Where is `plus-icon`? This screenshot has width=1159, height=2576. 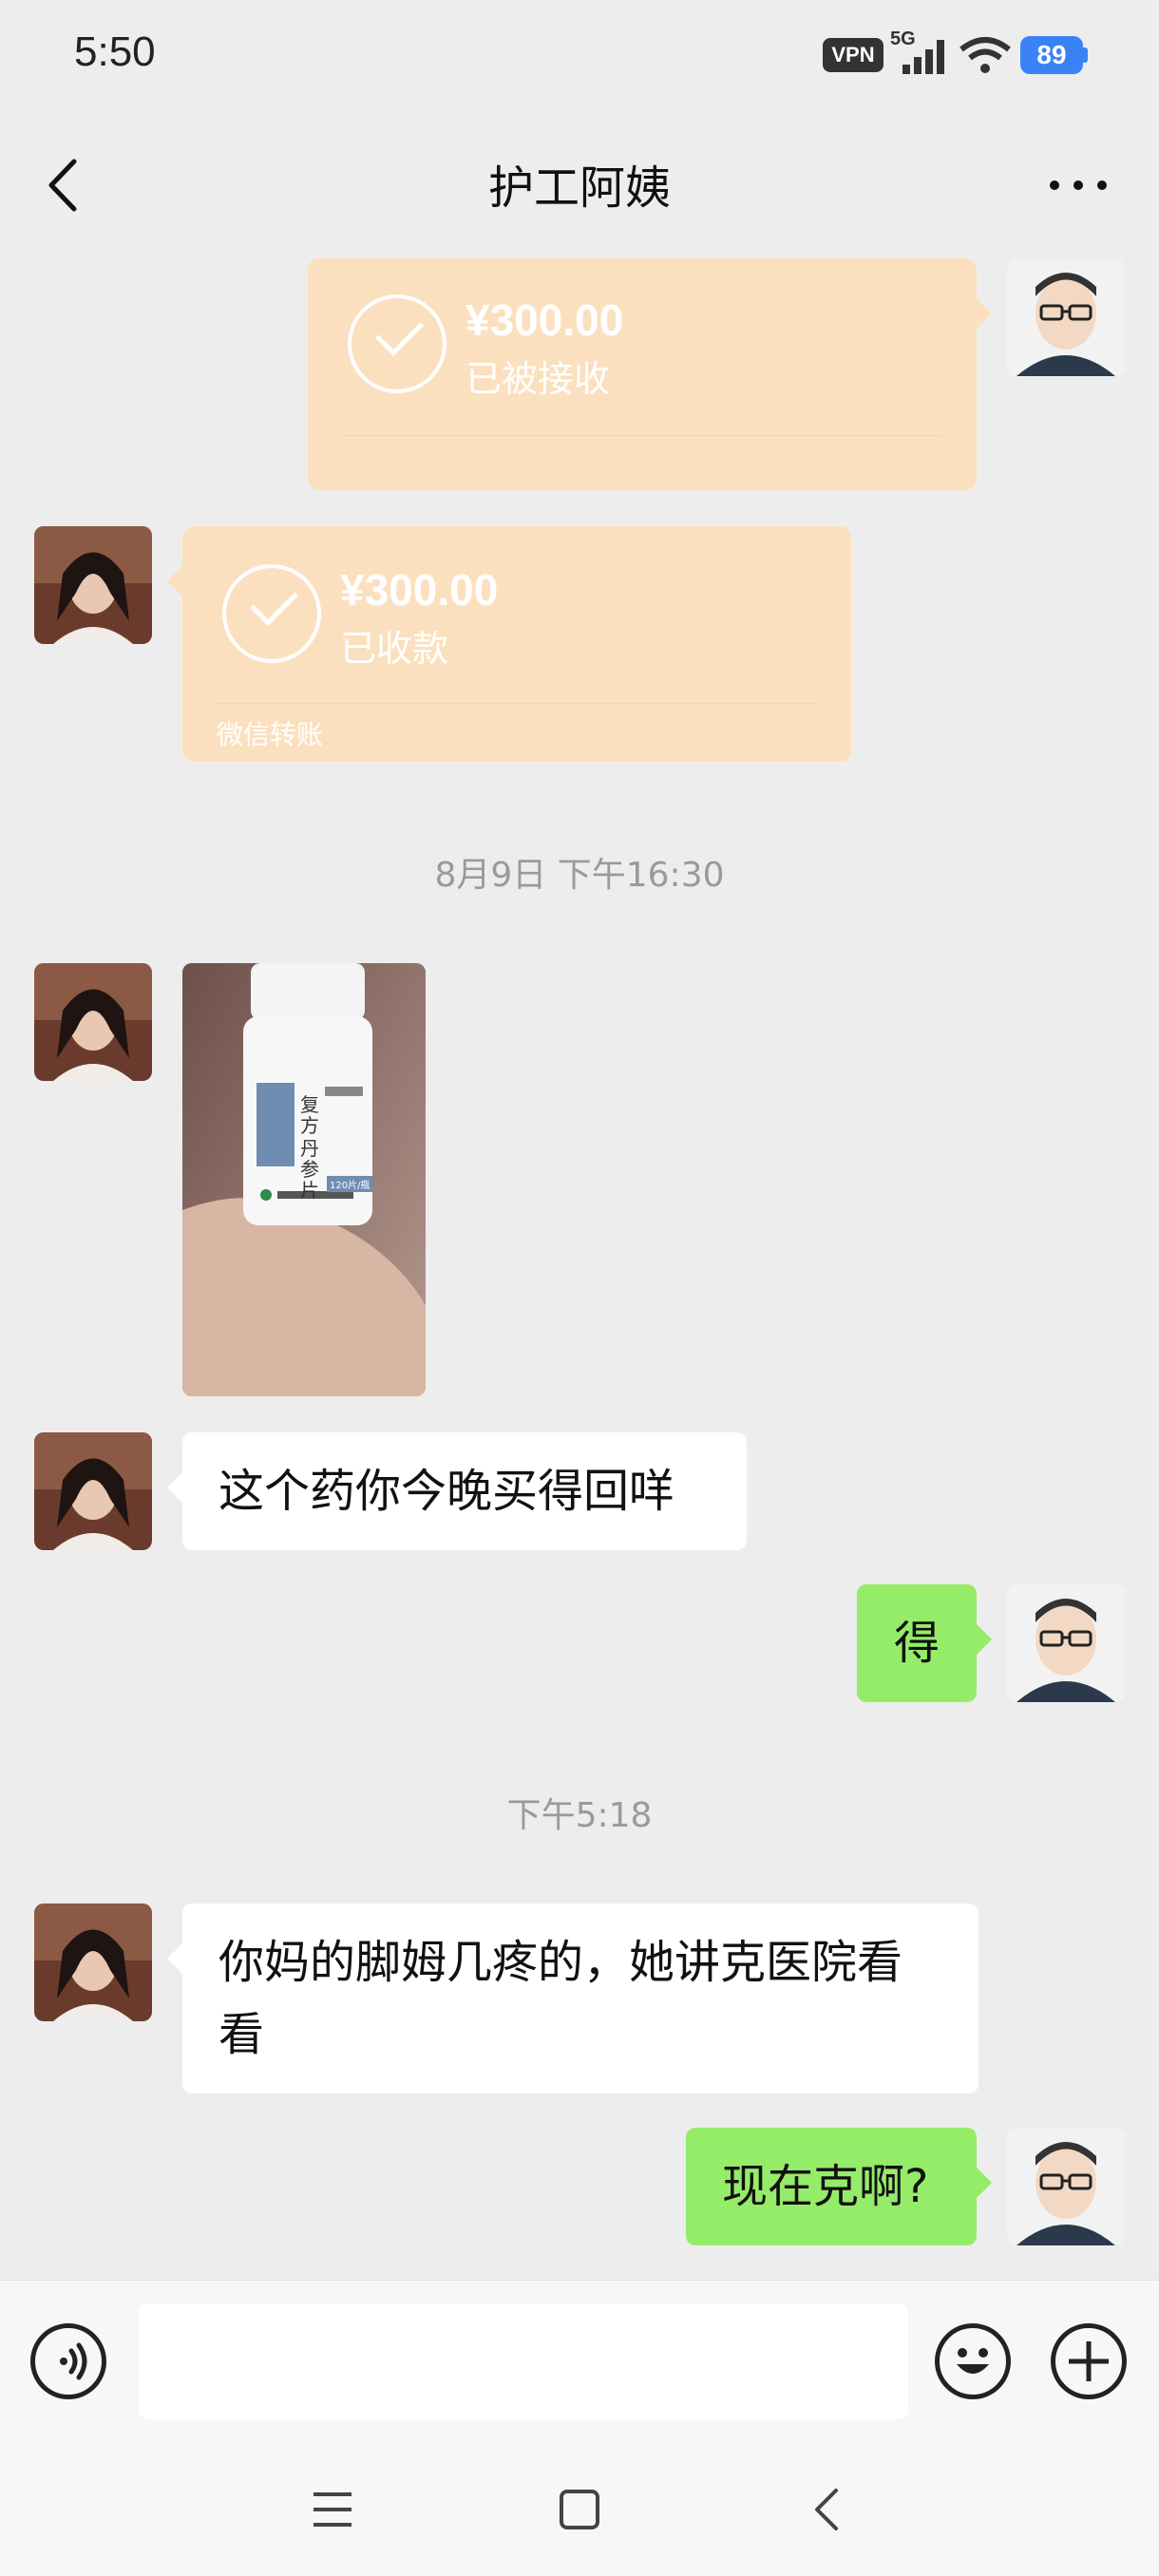 plus-icon is located at coordinates (1089, 2361).